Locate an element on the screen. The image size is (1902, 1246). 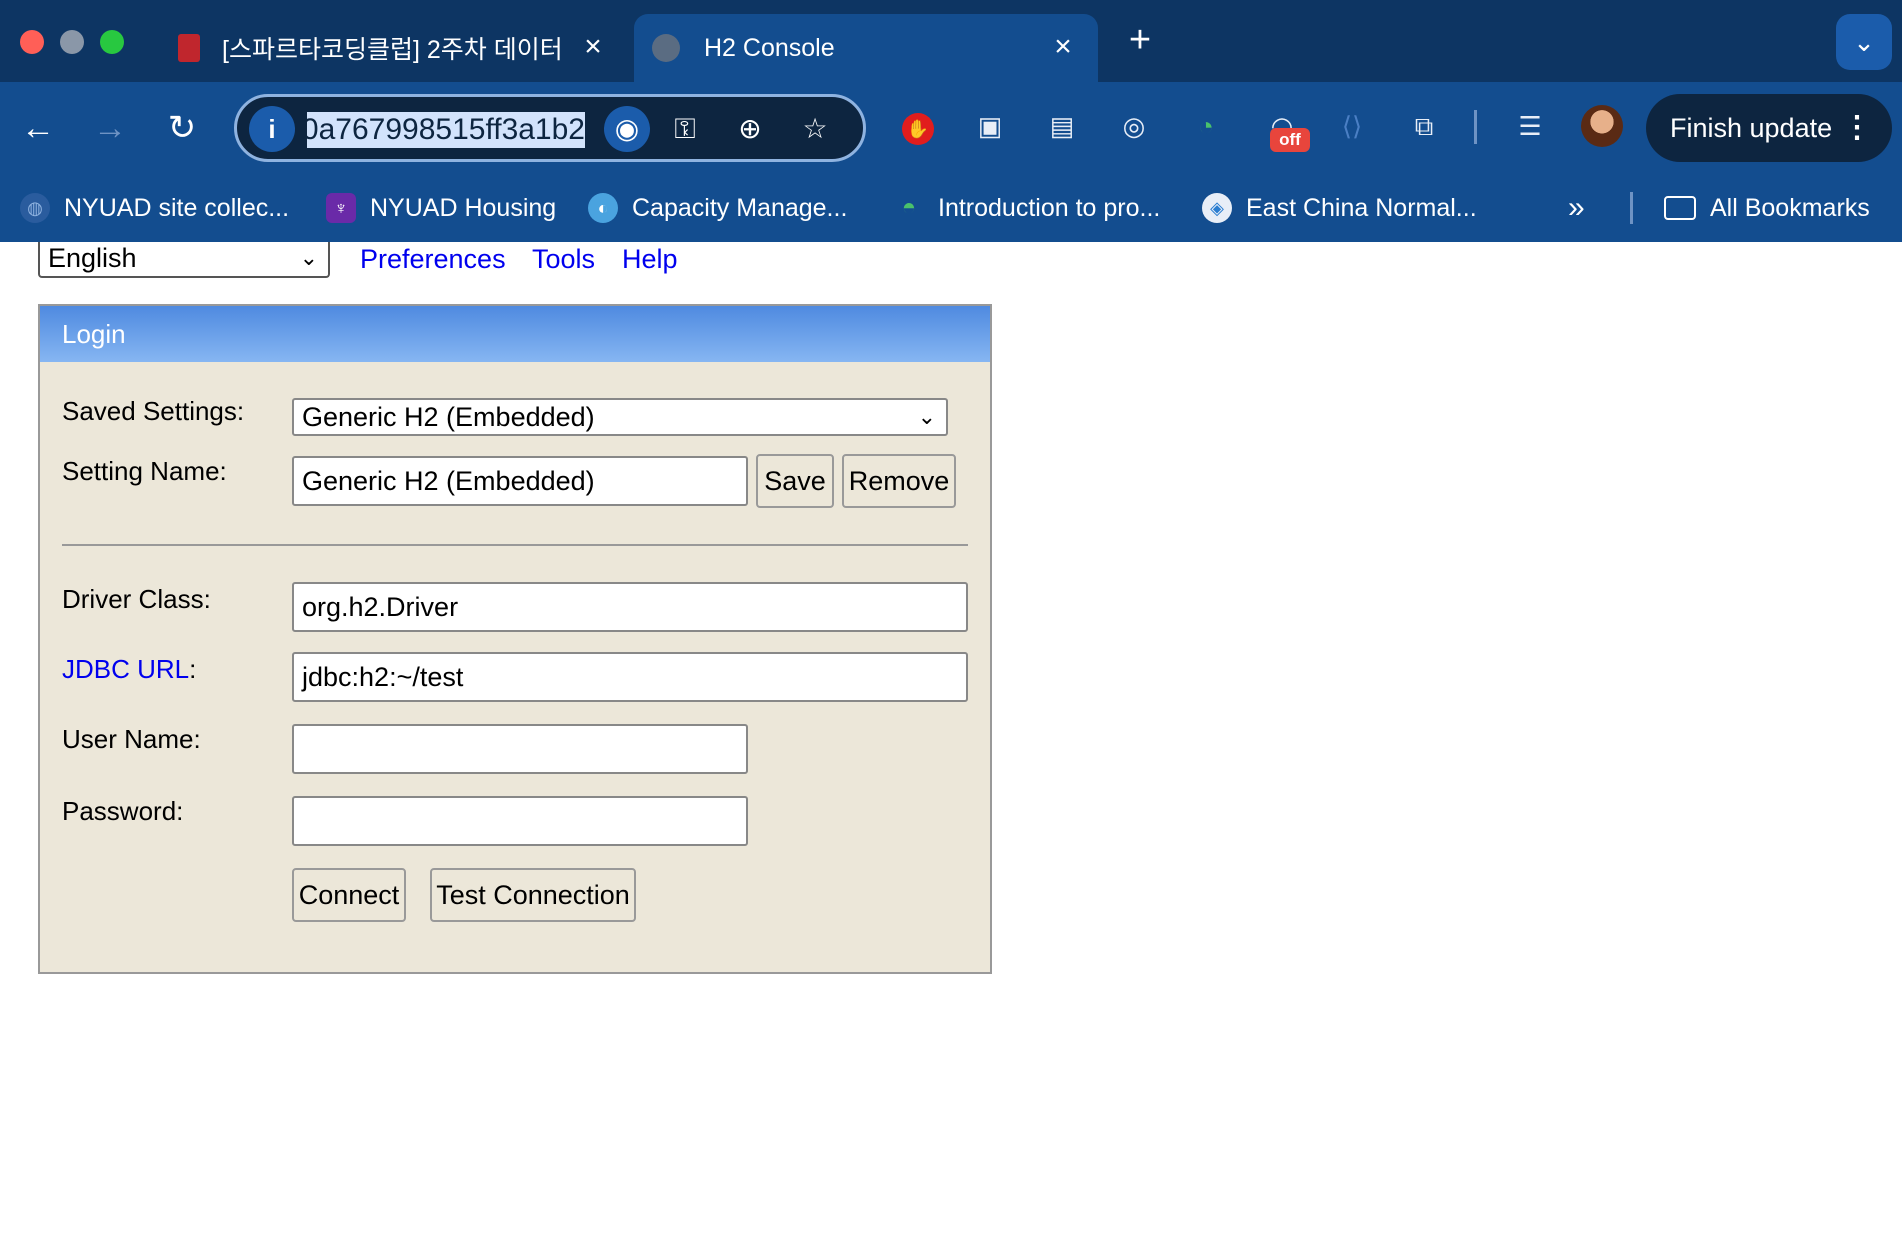
all-bookmarks-button: All Bookmarks is located at coordinates (1767, 208).